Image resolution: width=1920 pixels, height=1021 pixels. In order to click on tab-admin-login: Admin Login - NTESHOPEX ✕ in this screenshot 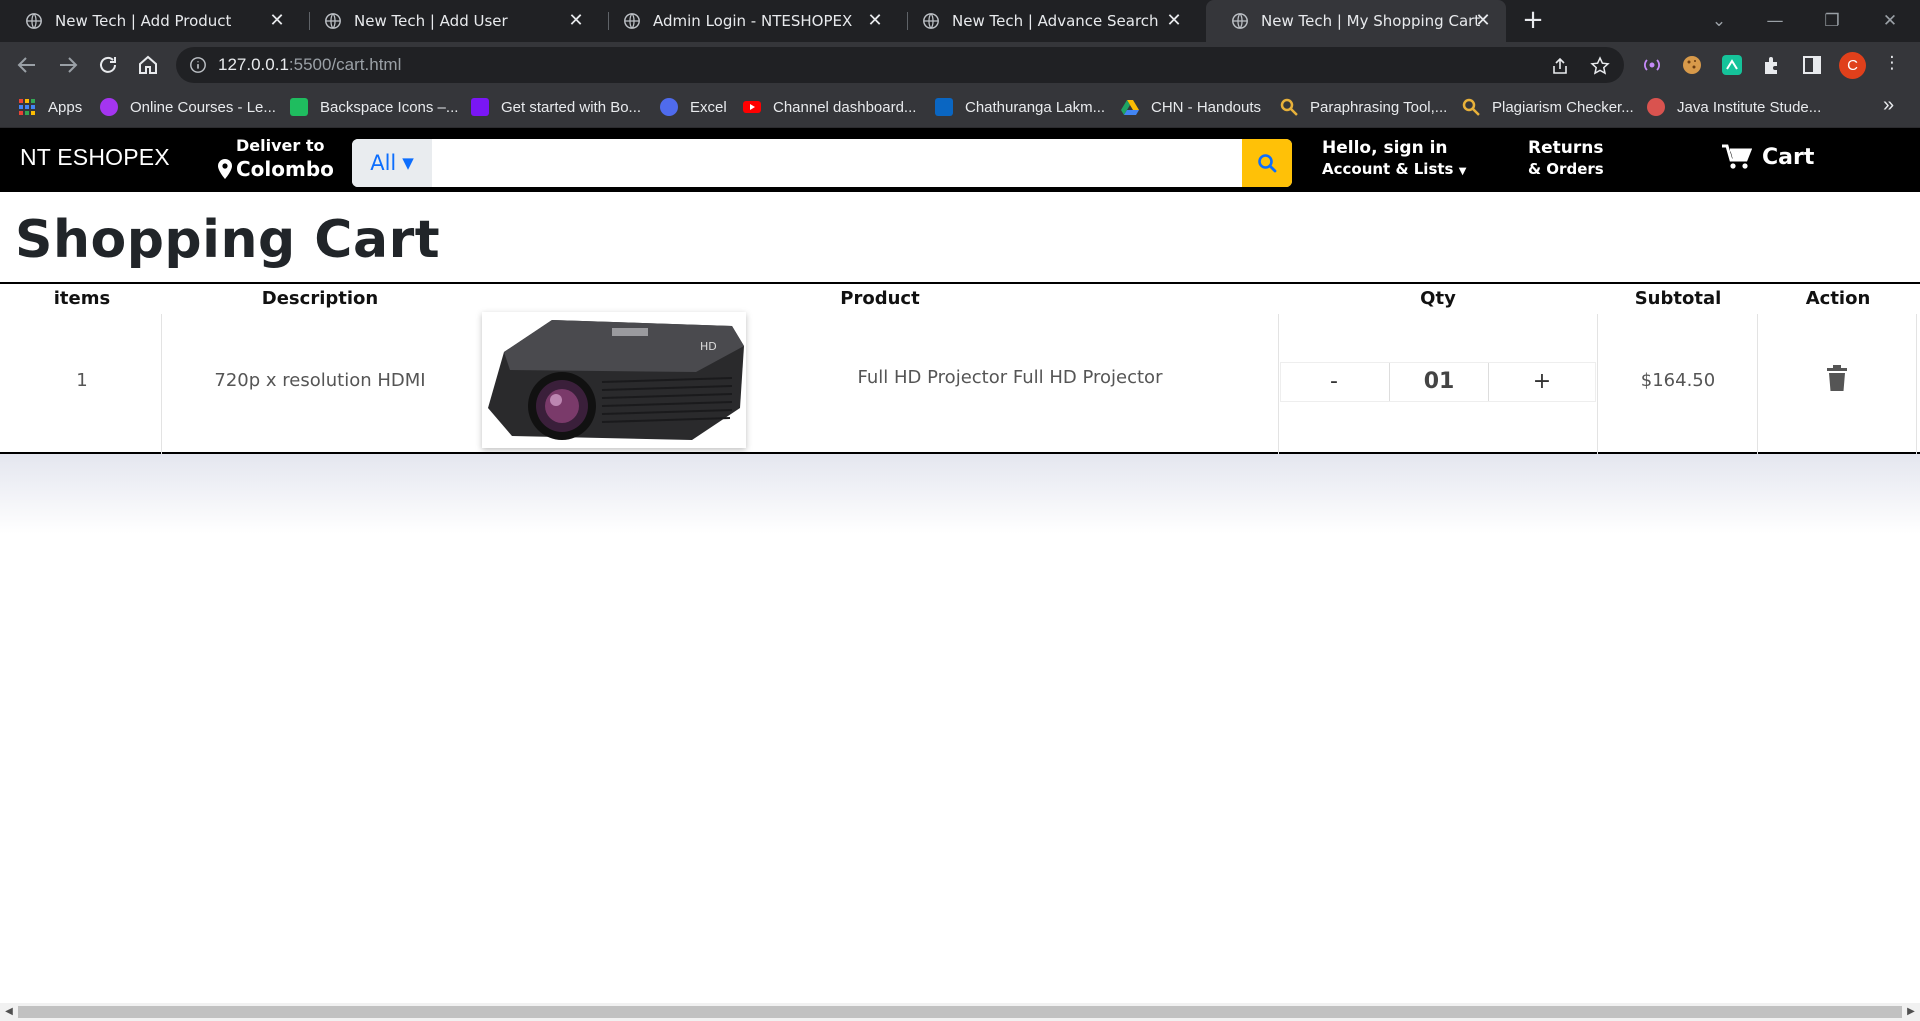, I will do `click(748, 21)`.